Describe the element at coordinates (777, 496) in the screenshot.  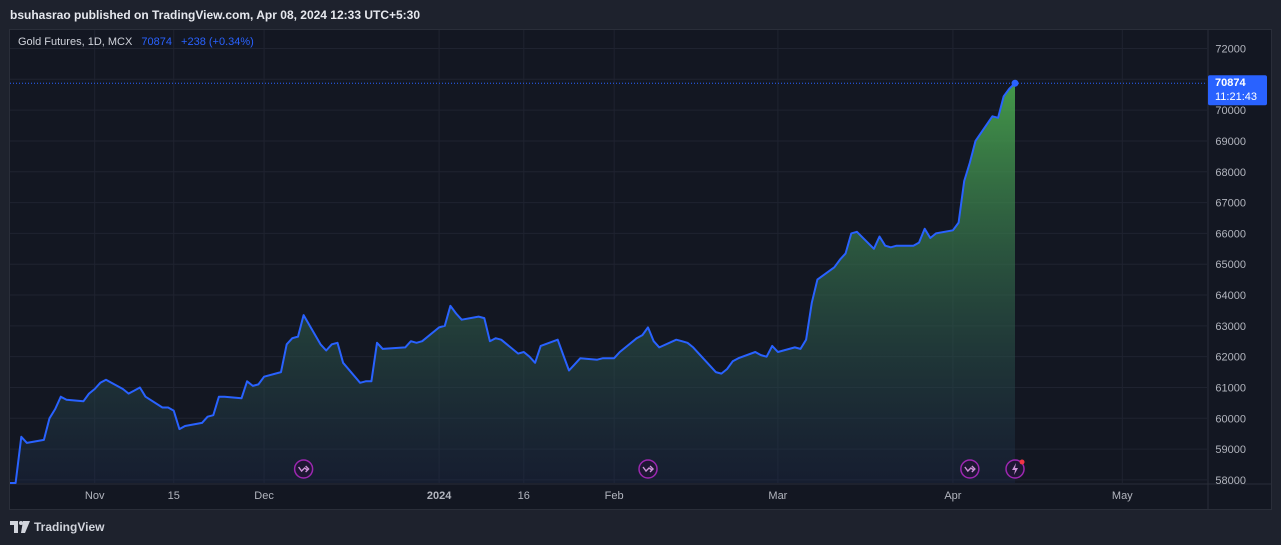
I see `x-tick-label: Mar` at that location.